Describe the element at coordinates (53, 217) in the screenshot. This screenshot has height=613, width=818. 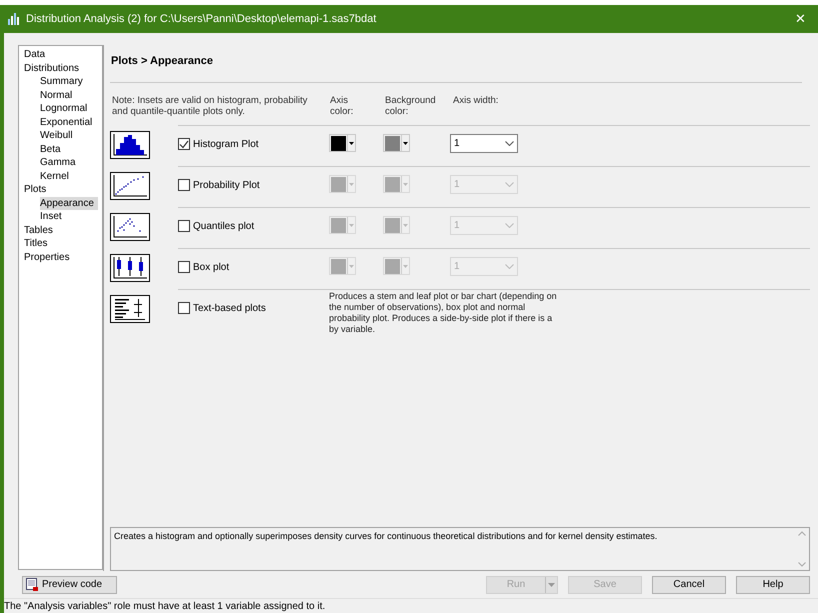
I see `tree-item: Inset` at that location.